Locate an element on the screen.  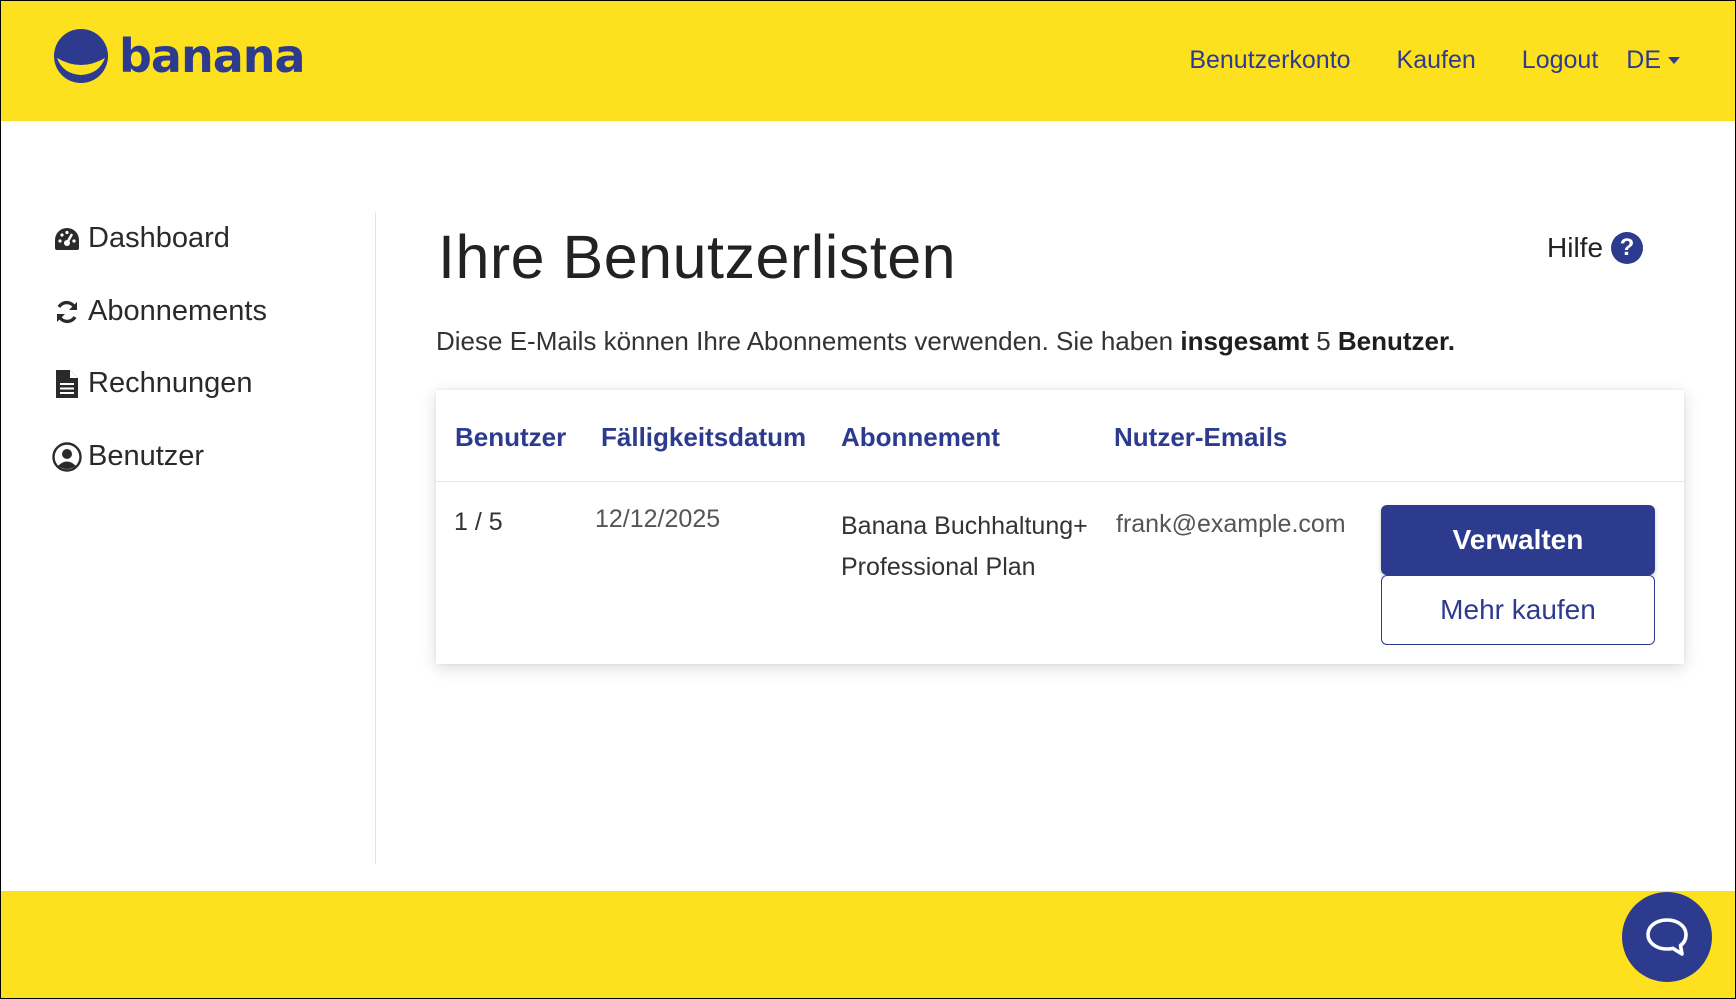
cell-due-date: 12/12/2025 is located at coordinates (658, 519).